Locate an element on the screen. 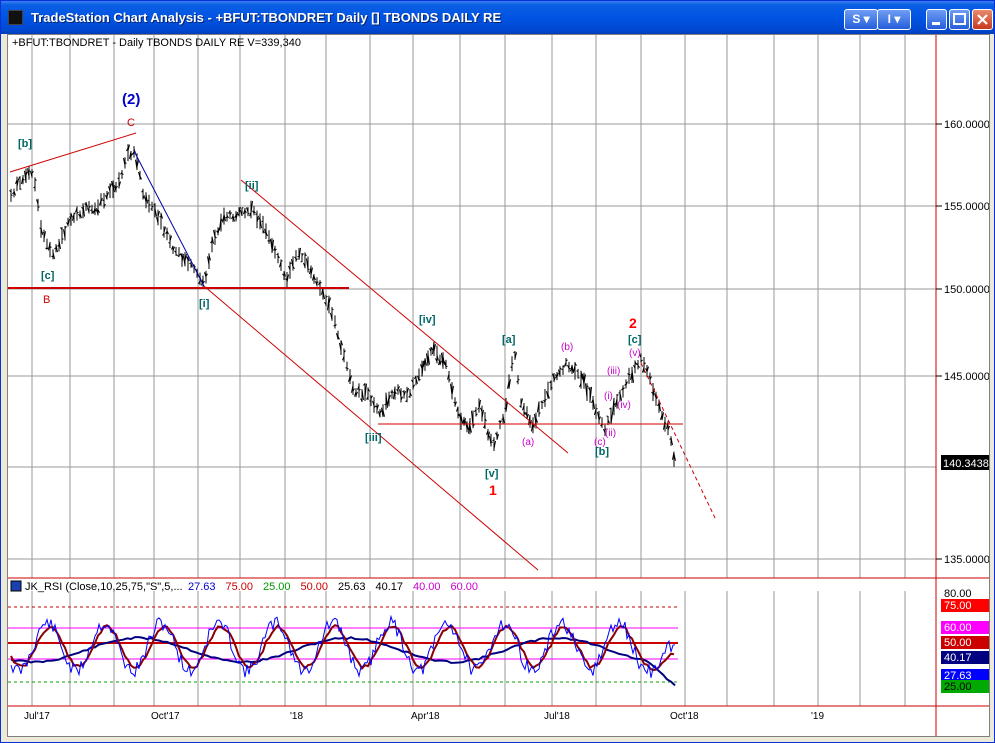 Image resolution: width=995 pixels, height=743 pixels. rsi-header-value: 40.00 is located at coordinates (427, 587).